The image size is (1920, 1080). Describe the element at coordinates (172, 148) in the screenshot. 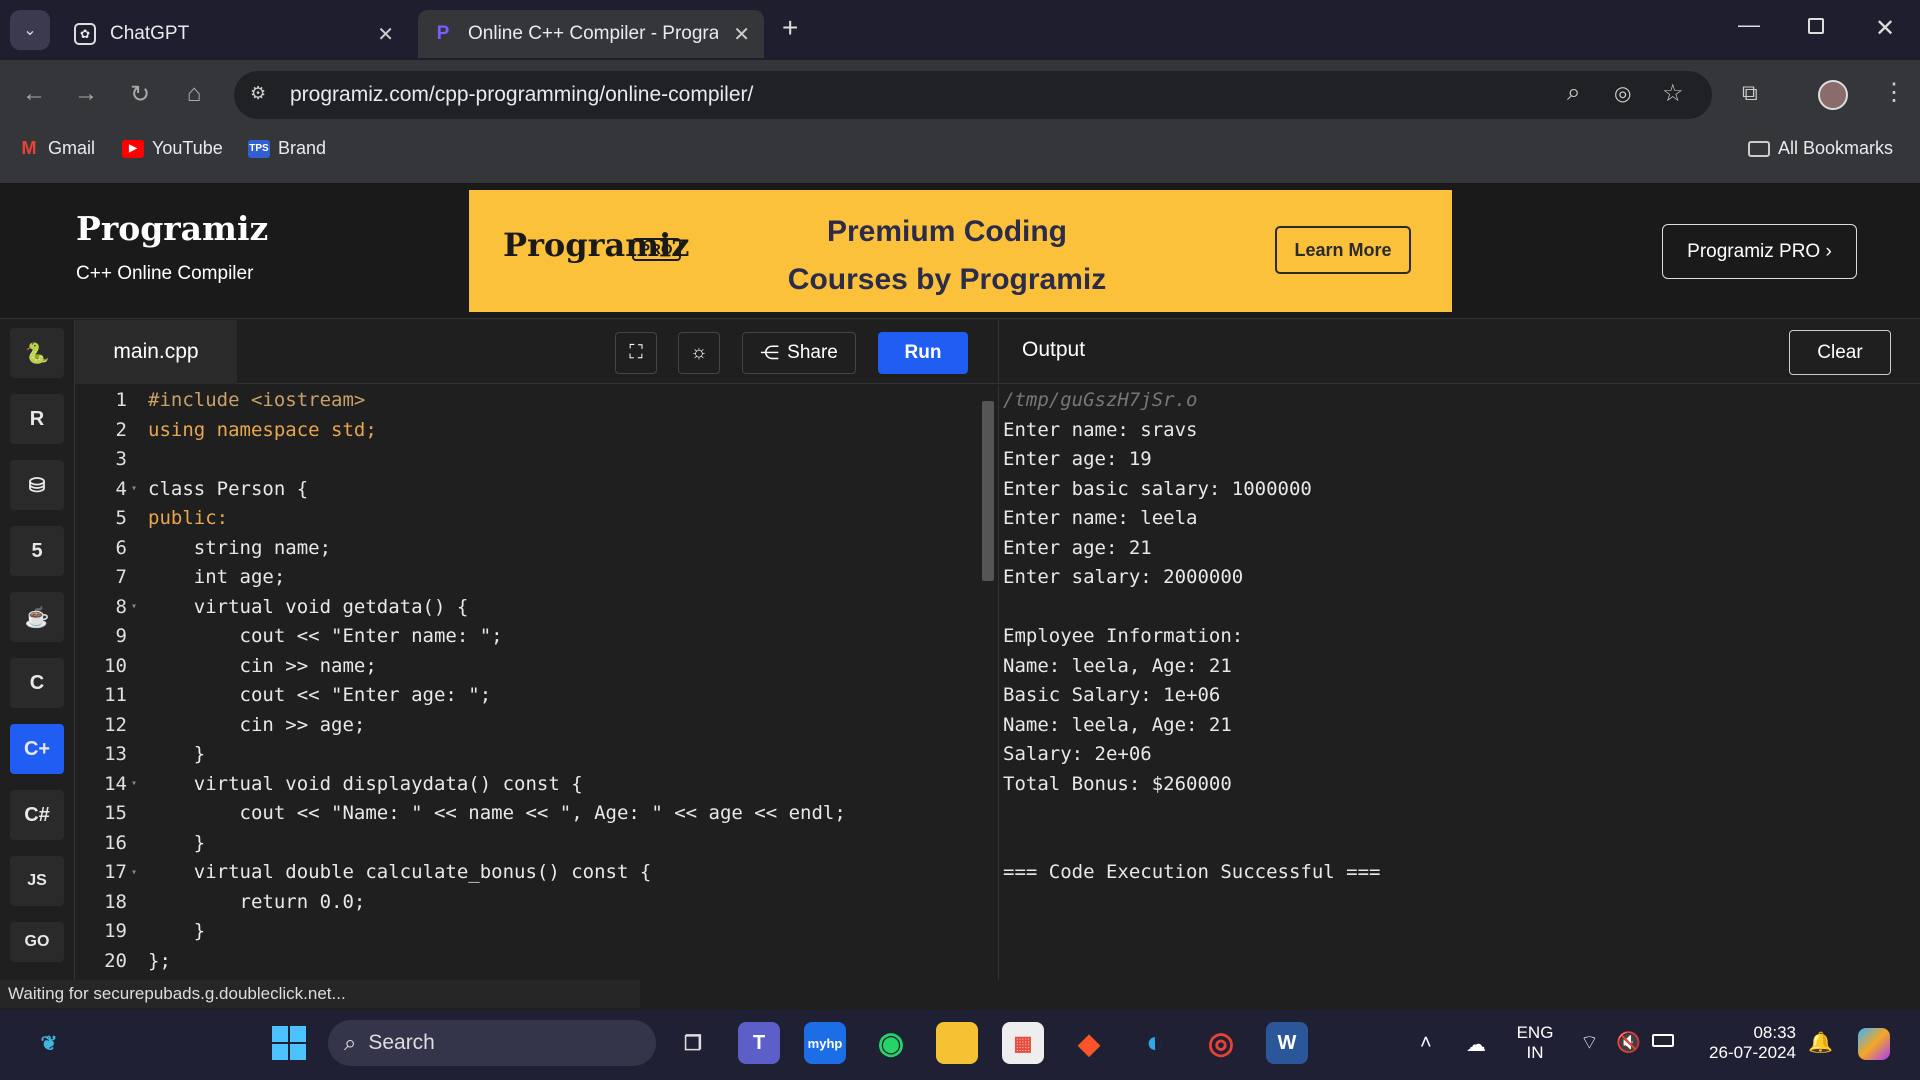

I see `bookmark-youtube: ▶ YouTube` at that location.